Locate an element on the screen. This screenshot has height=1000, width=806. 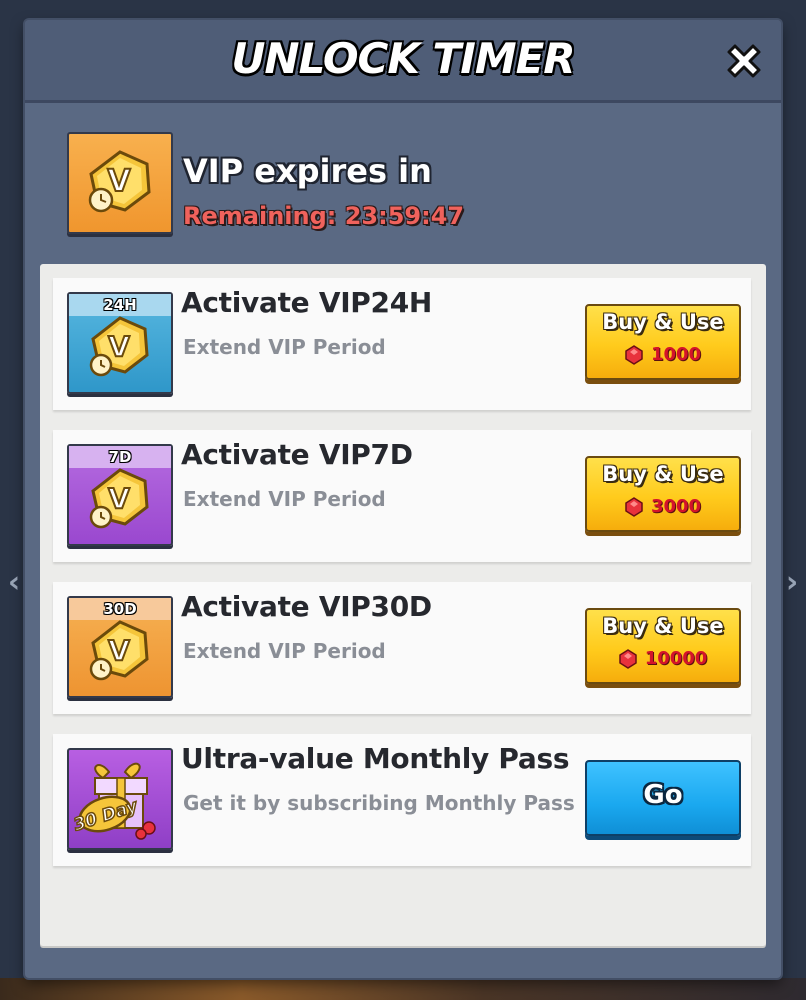
vip-status-section: V VIP expires in Remaining: 23:59:47 is located at coordinates (407, 187).